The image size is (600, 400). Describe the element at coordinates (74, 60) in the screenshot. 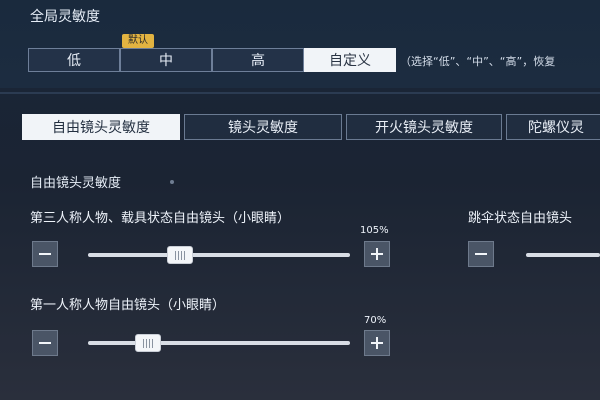

I see `preset-low: 低` at that location.